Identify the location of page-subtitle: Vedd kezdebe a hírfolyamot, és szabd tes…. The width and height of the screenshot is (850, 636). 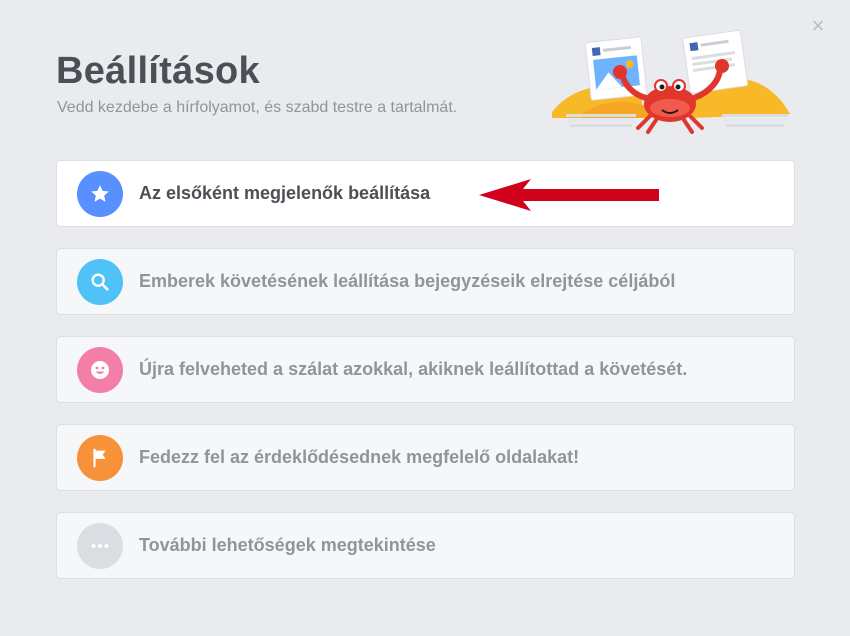
(257, 107).